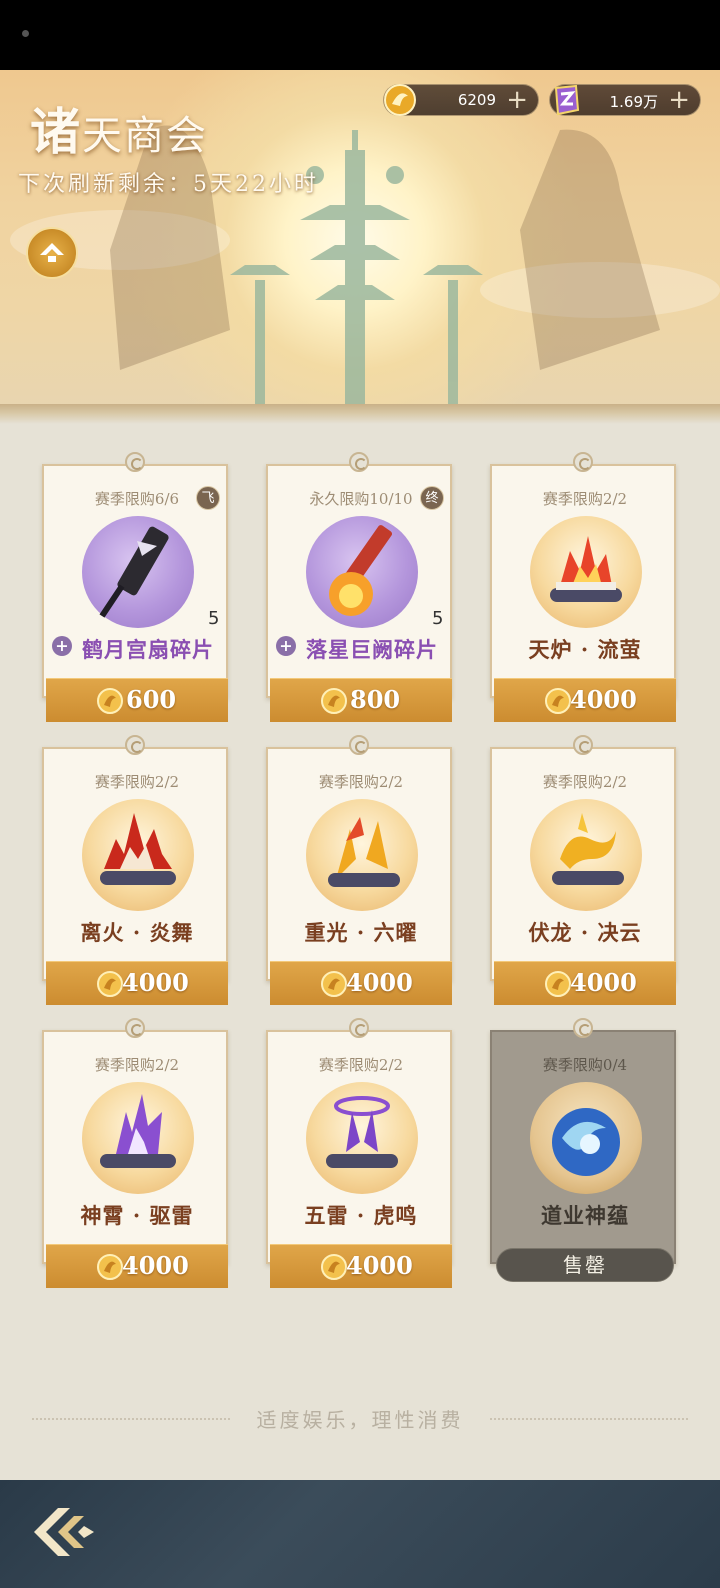 This screenshot has height=1588, width=720. I want to click on shop-item-card-sold-out: 赛季限购0/4 道业神蕴 售罄, so click(583, 1150).